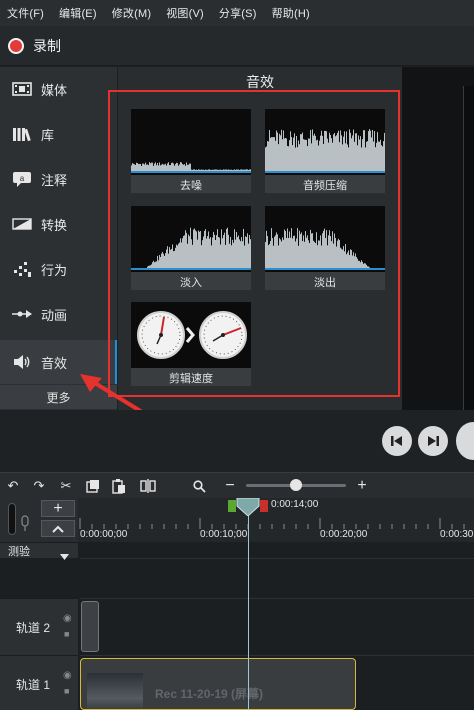 The width and height of the screenshot is (474, 710). I want to click on track-2-lane, so click(277, 626).